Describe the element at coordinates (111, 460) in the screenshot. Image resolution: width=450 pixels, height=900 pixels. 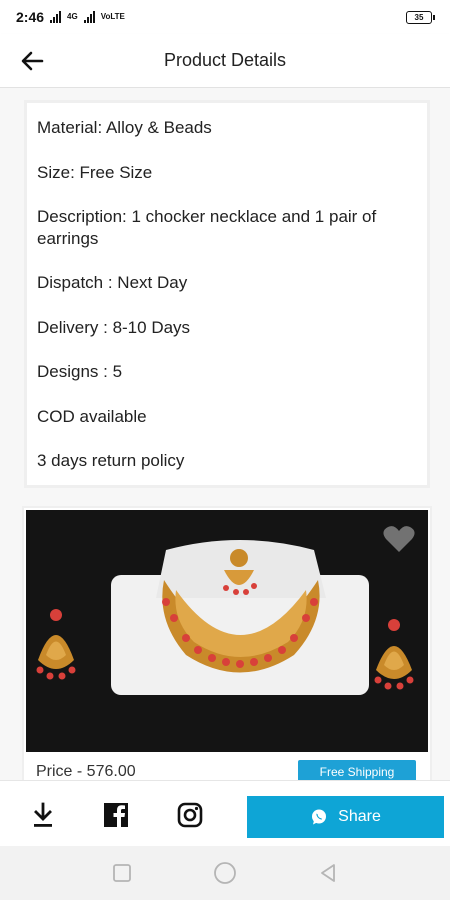
I see `detail-return-policy: 3 days return policy` at that location.